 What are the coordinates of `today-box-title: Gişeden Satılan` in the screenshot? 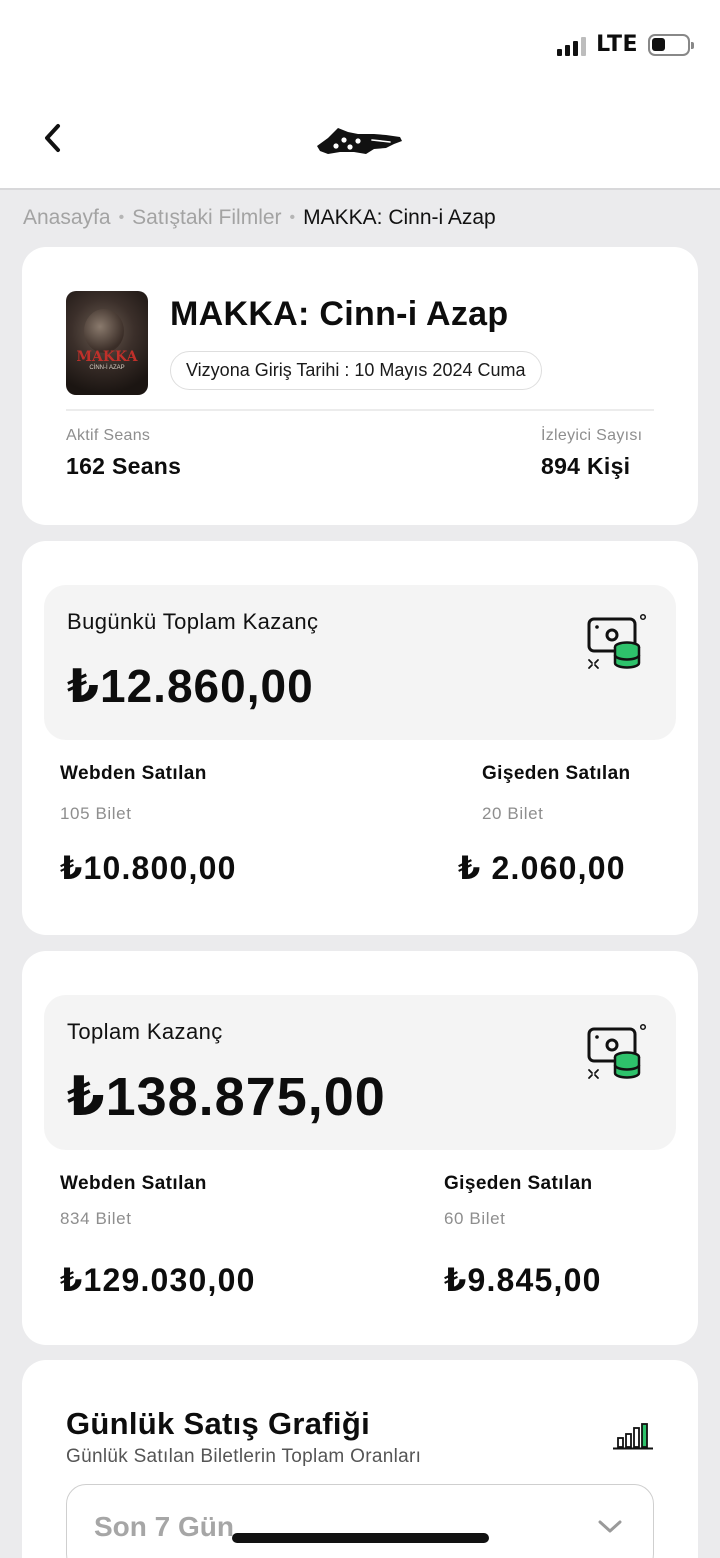 It's located at (556, 773).